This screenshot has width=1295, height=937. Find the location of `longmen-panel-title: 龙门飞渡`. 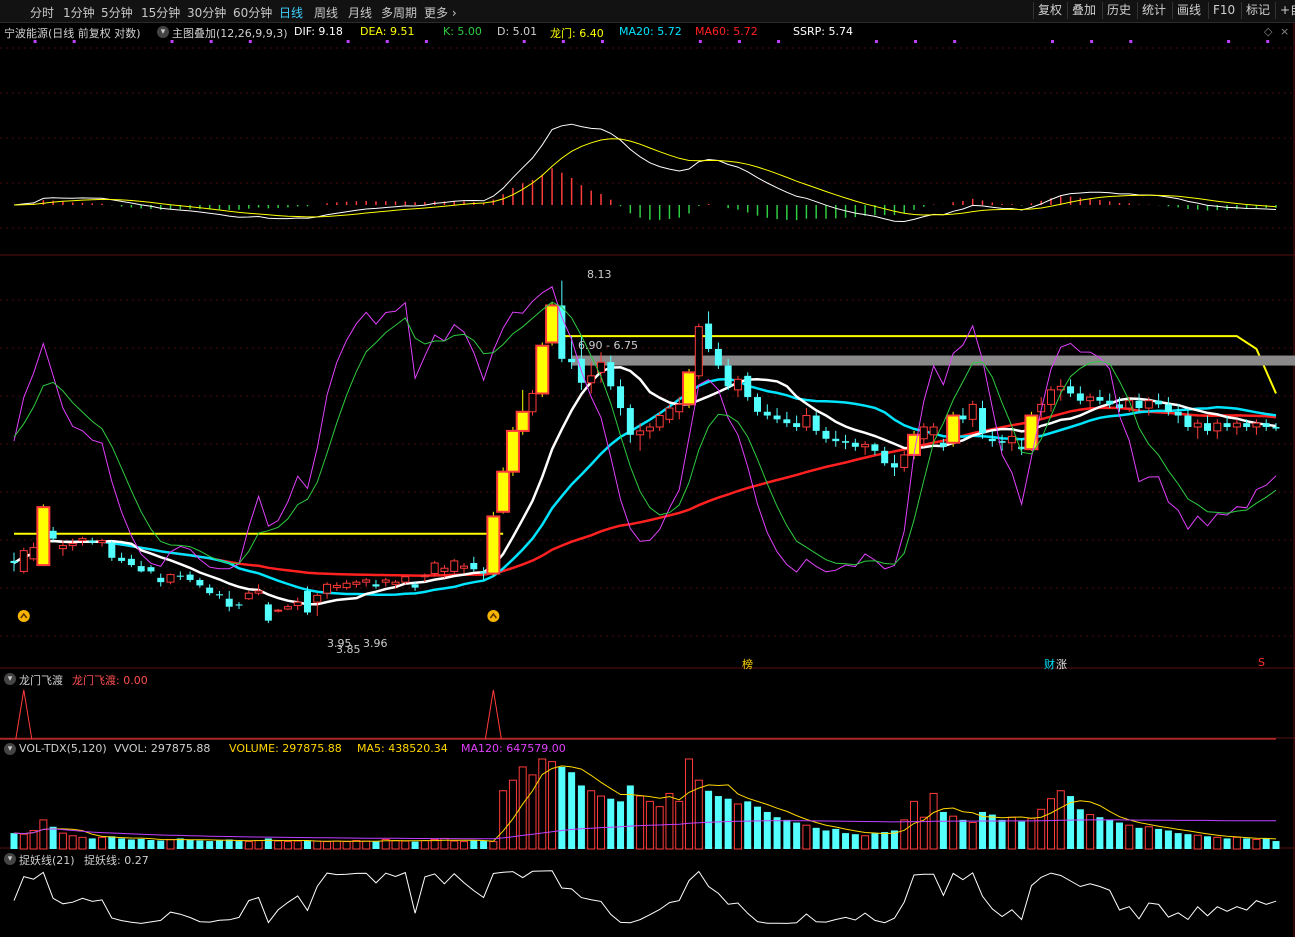

longmen-panel-title: 龙门飞渡 is located at coordinates (41, 680).